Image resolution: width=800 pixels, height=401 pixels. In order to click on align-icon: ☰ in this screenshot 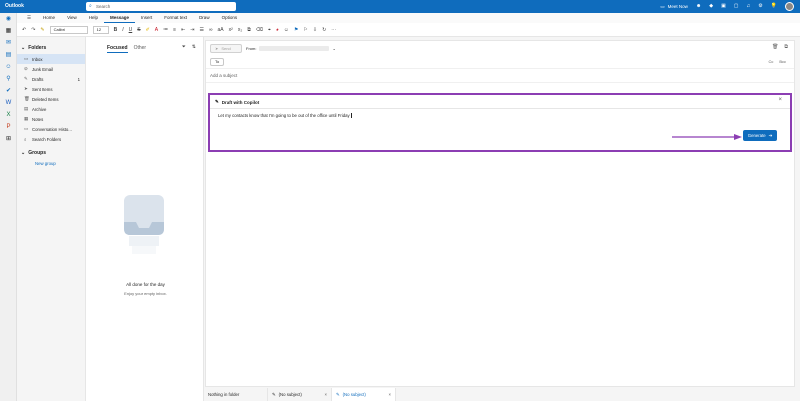, I will do `click(201, 30)`.